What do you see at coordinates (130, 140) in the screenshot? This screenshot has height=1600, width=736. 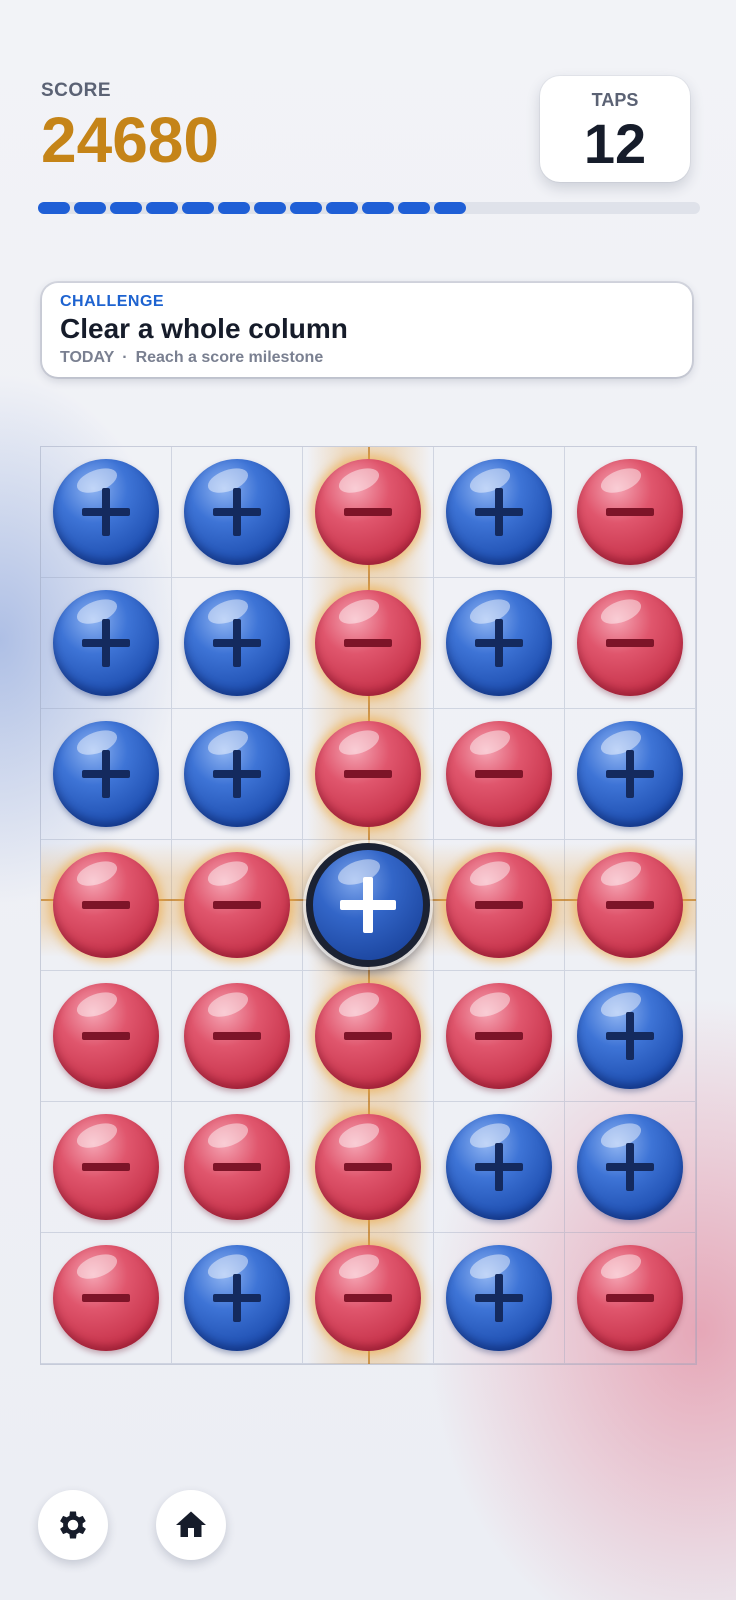 I see `score-value: 24680` at bounding box center [130, 140].